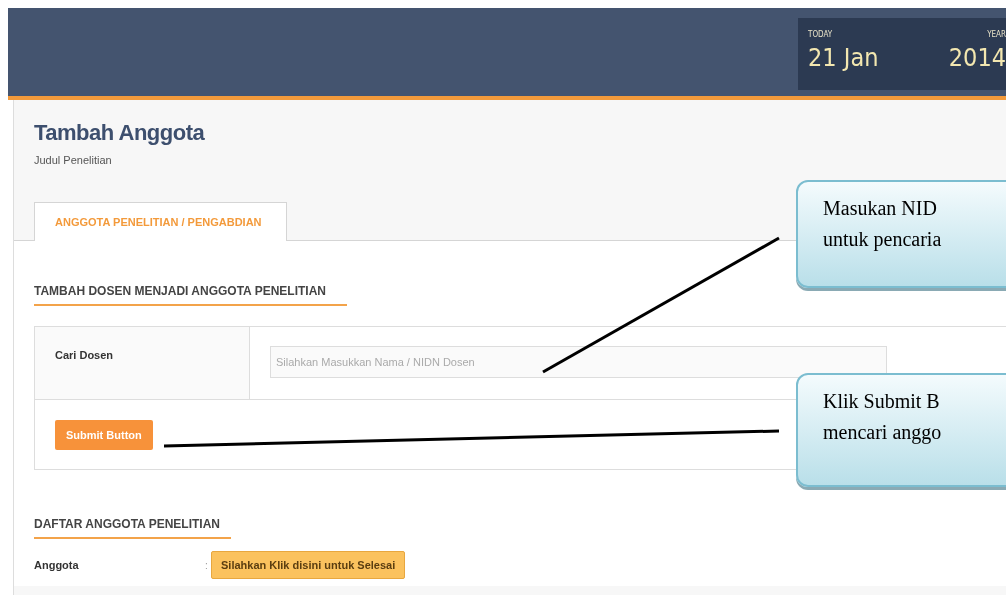 The image size is (1006, 595). What do you see at coordinates (977, 57) in the screenshot?
I see `year-value: 2014` at bounding box center [977, 57].